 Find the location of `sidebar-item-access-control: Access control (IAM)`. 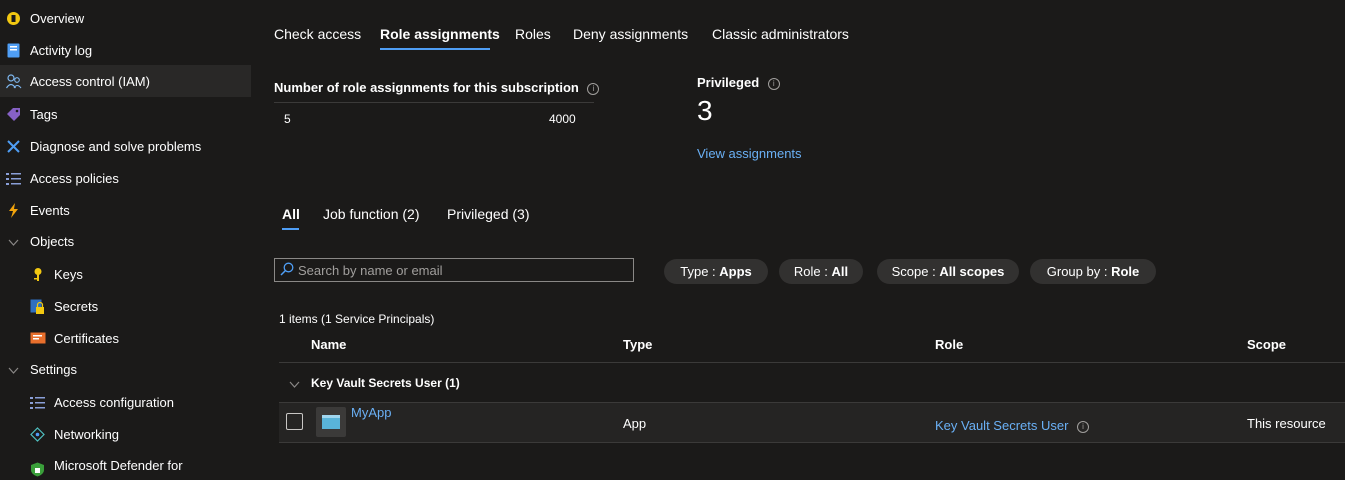

sidebar-item-access-control: Access control (IAM) is located at coordinates (125, 81).